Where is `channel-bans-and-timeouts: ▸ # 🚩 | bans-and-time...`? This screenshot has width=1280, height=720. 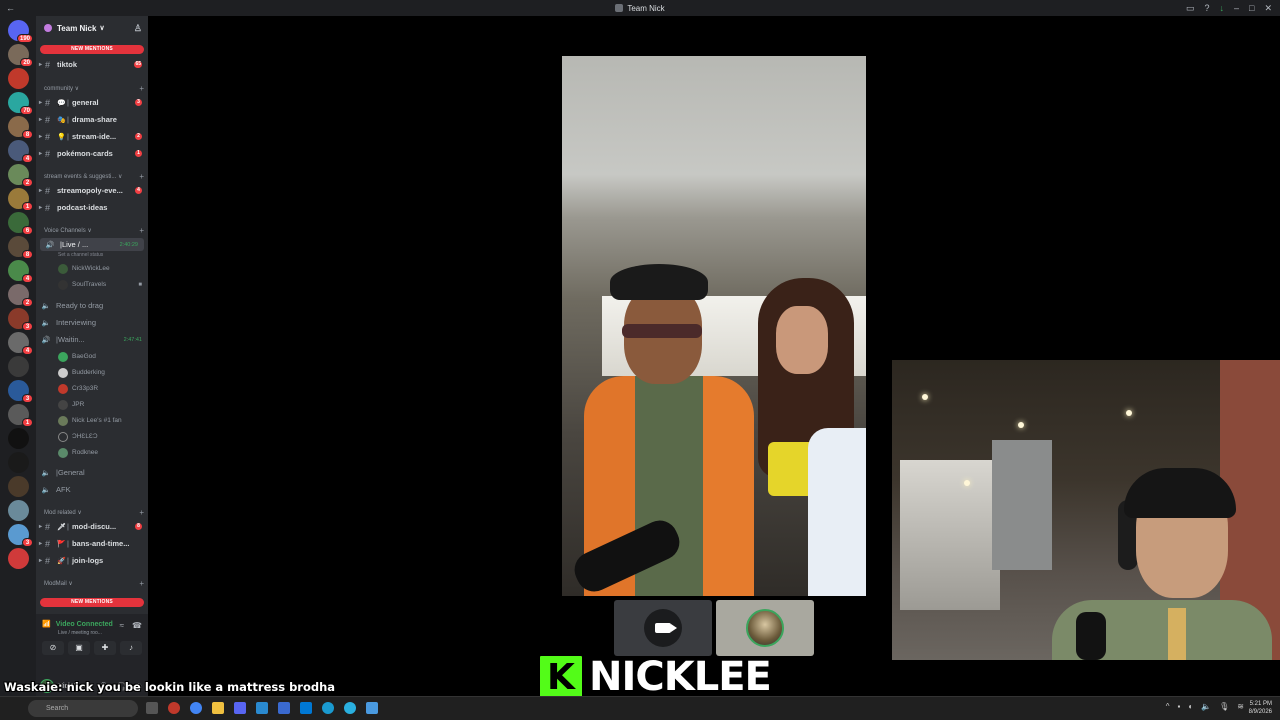
channel-bans-and-timeouts: ▸ # 🚩 | bans-and-time... is located at coordinates (92, 543).